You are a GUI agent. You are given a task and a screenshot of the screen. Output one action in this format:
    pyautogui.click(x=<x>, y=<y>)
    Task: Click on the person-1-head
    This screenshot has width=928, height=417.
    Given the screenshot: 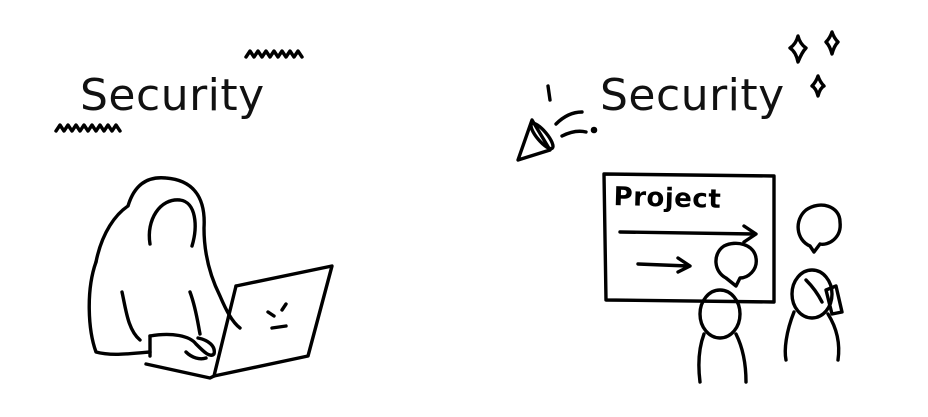 What is the action you would take?
    pyautogui.click(x=720, y=314)
    